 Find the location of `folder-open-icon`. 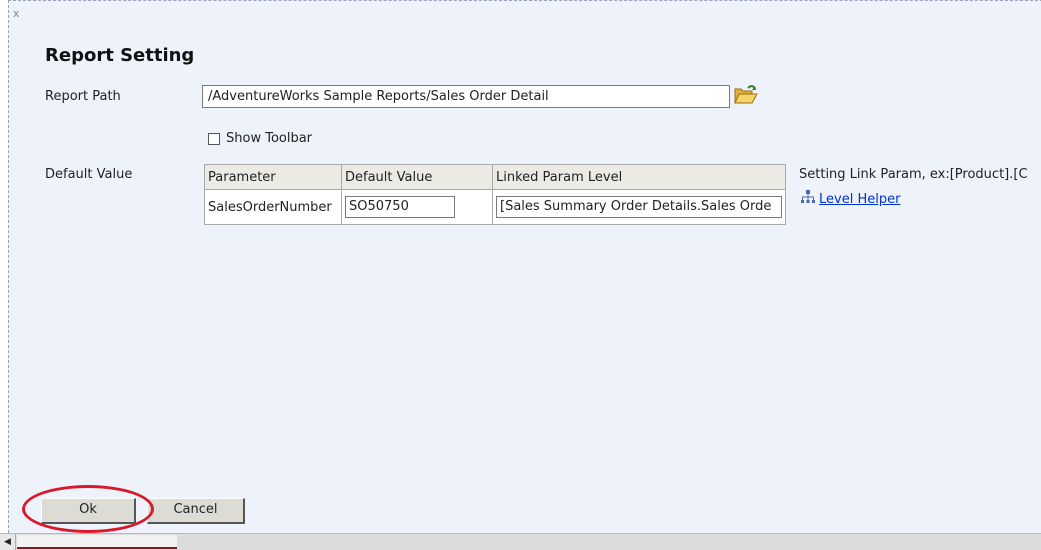

folder-open-icon is located at coordinates (746, 95).